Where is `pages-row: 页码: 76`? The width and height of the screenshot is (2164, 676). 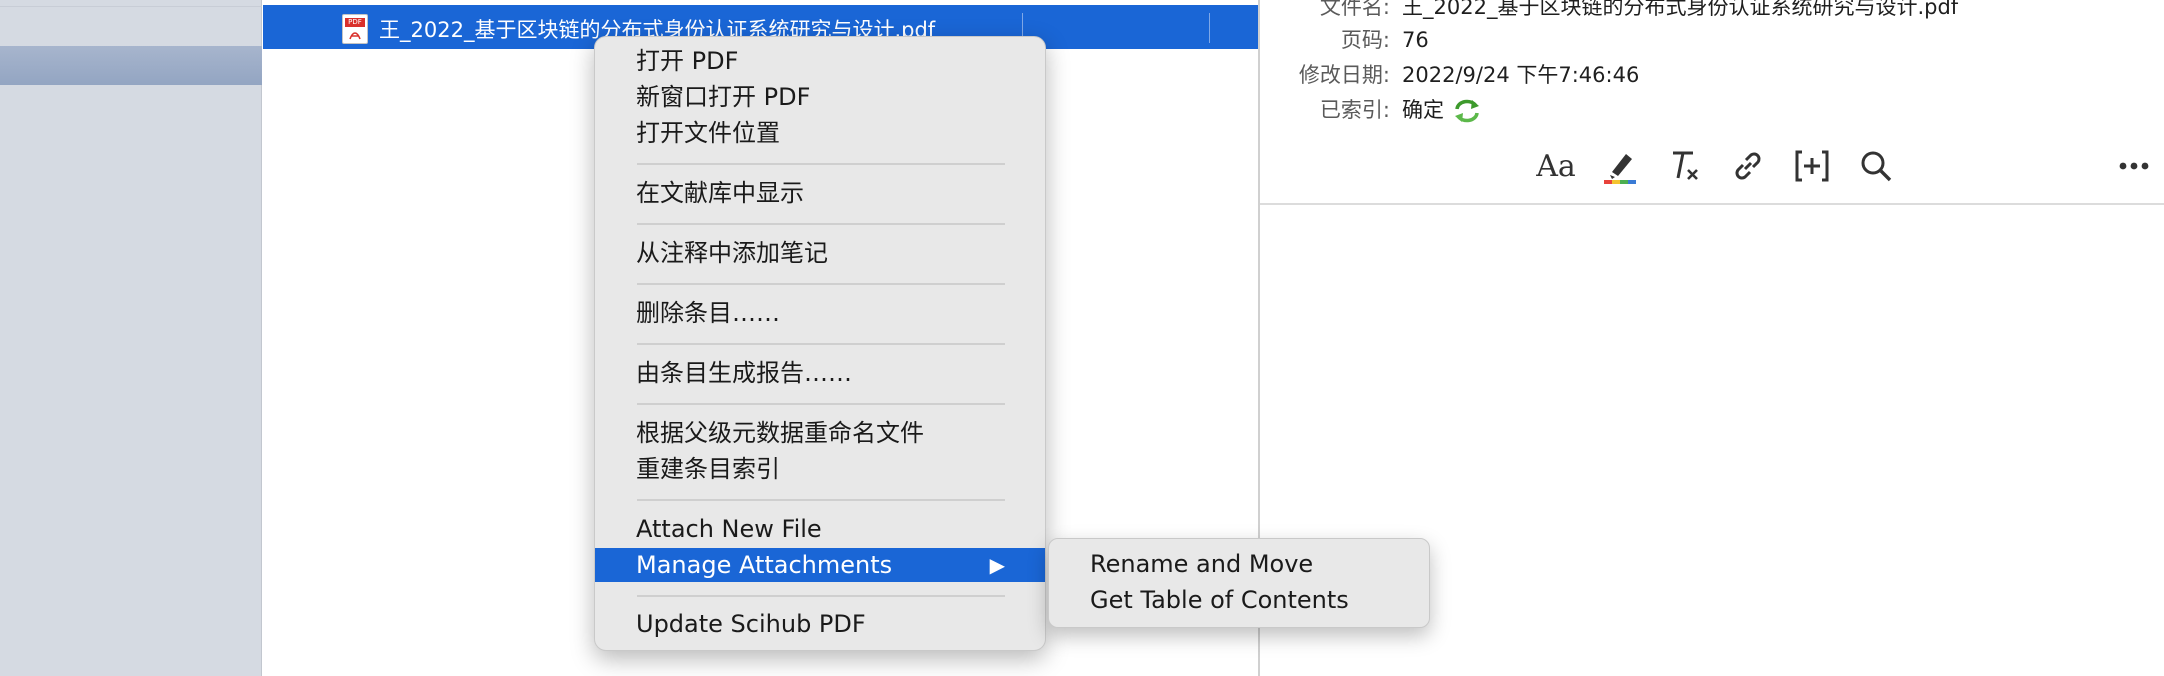 pages-row: 页码: 76 is located at coordinates (1712, 40).